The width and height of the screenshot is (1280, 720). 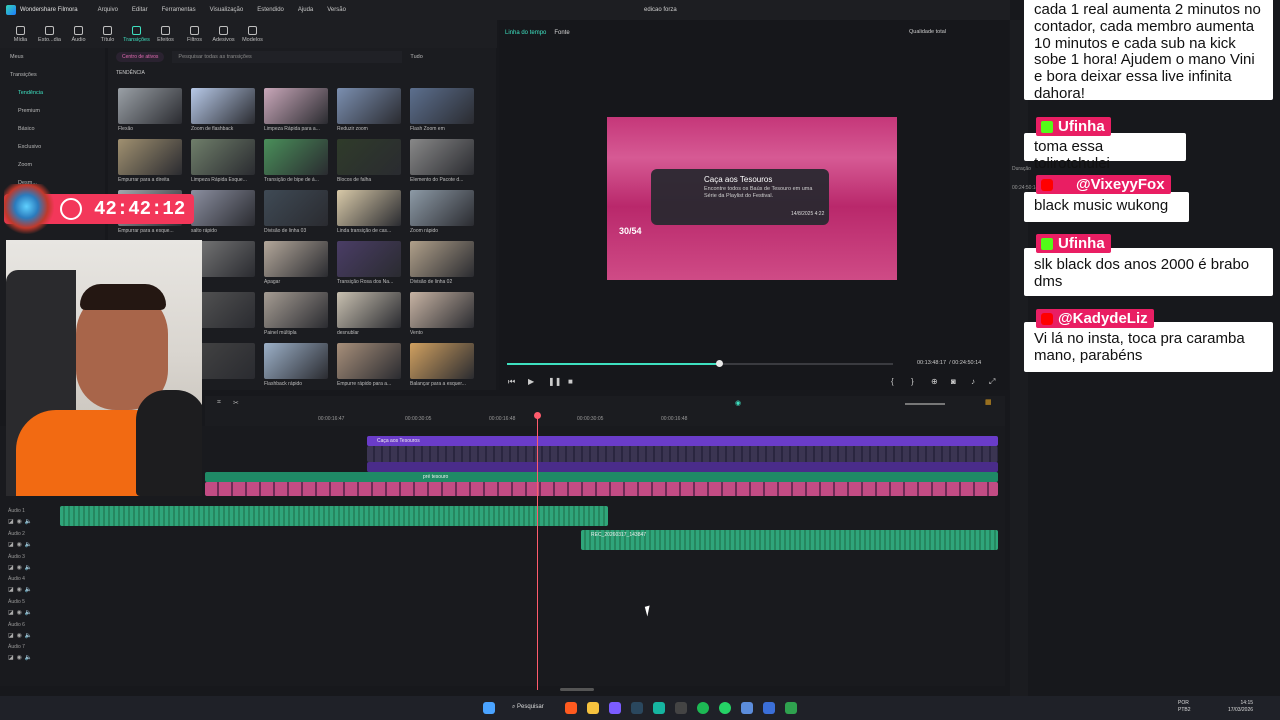 I want to click on play-icon: ▶, so click(x=531, y=381).